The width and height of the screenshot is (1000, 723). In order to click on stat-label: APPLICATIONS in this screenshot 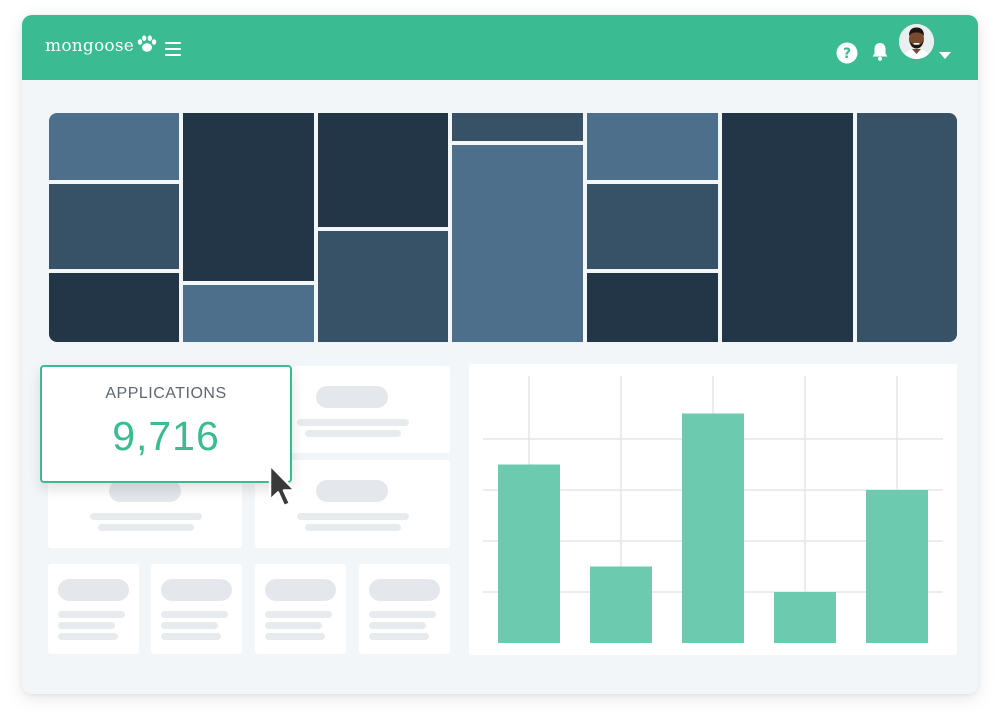, I will do `click(166, 393)`.